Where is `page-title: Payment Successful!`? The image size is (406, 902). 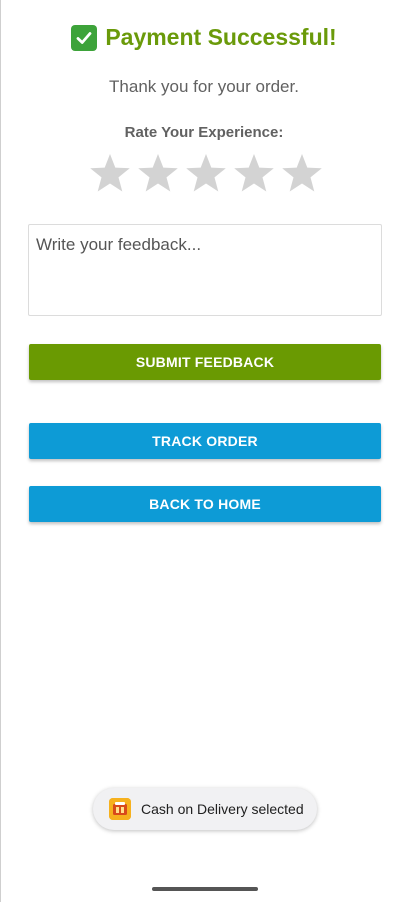
page-title: Payment Successful! is located at coordinates (221, 37).